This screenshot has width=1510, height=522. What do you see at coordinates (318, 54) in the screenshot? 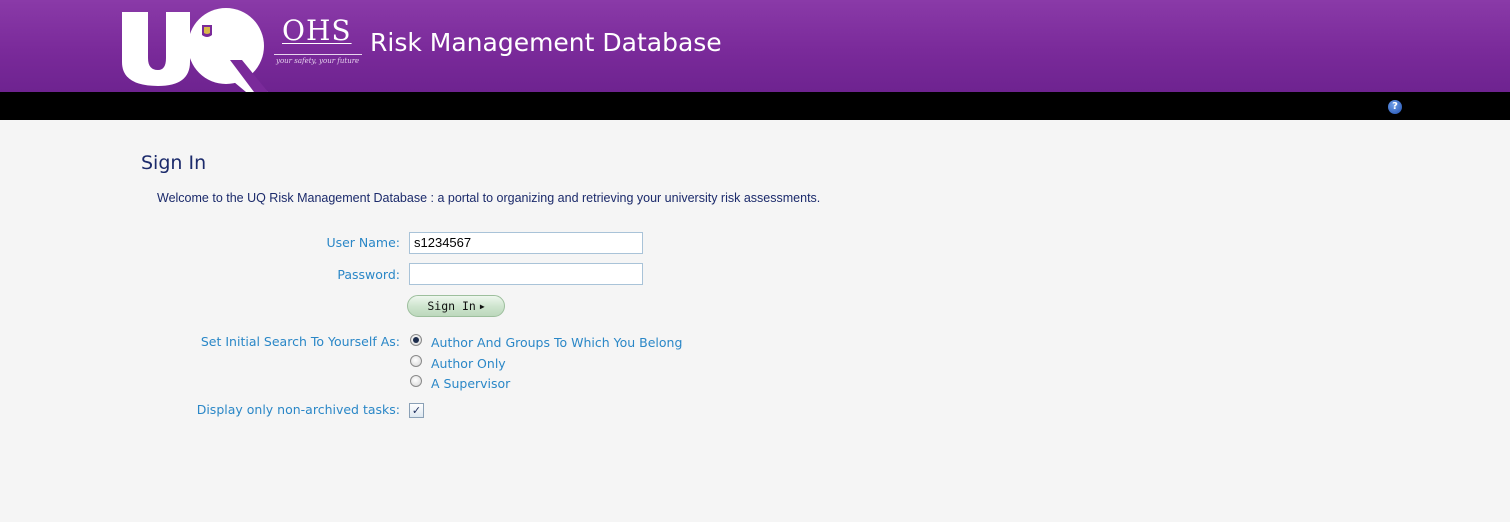
I see `ohs-logo-rule` at bounding box center [318, 54].